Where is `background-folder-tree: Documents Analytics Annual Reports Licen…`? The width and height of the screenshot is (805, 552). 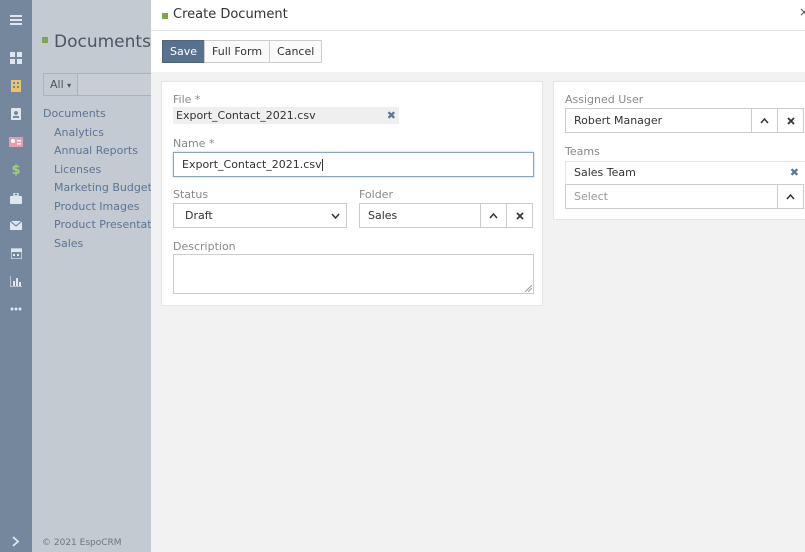
background-folder-tree: Documents Analytics Annual Reports Licen… is located at coordinates (97, 180).